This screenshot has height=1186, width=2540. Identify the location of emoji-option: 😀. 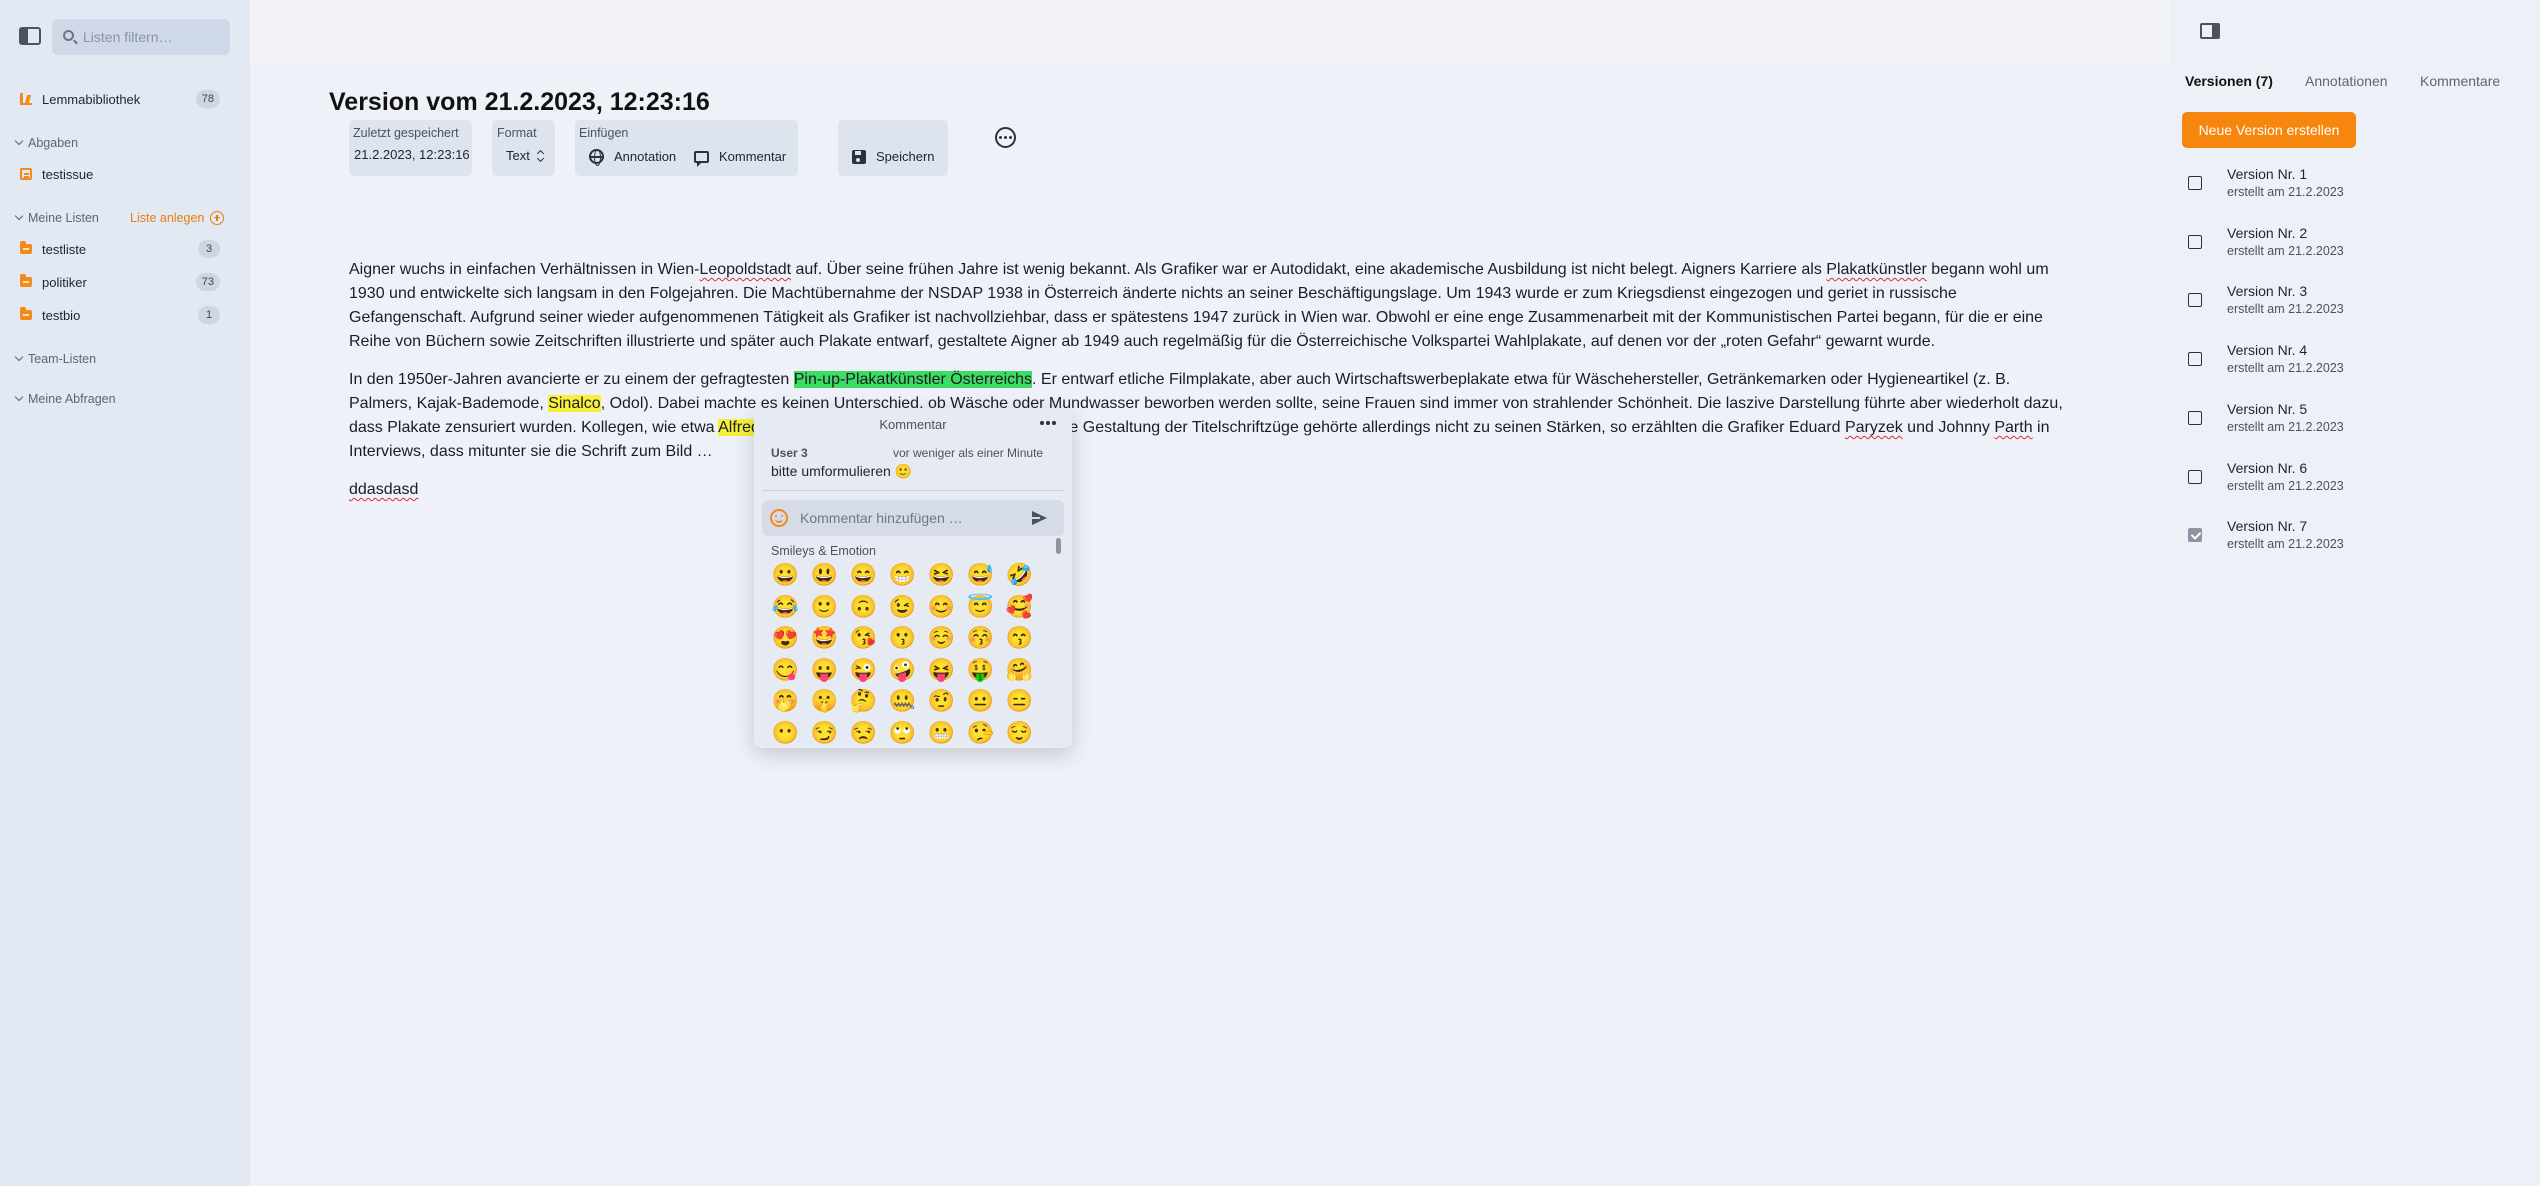
(785, 575).